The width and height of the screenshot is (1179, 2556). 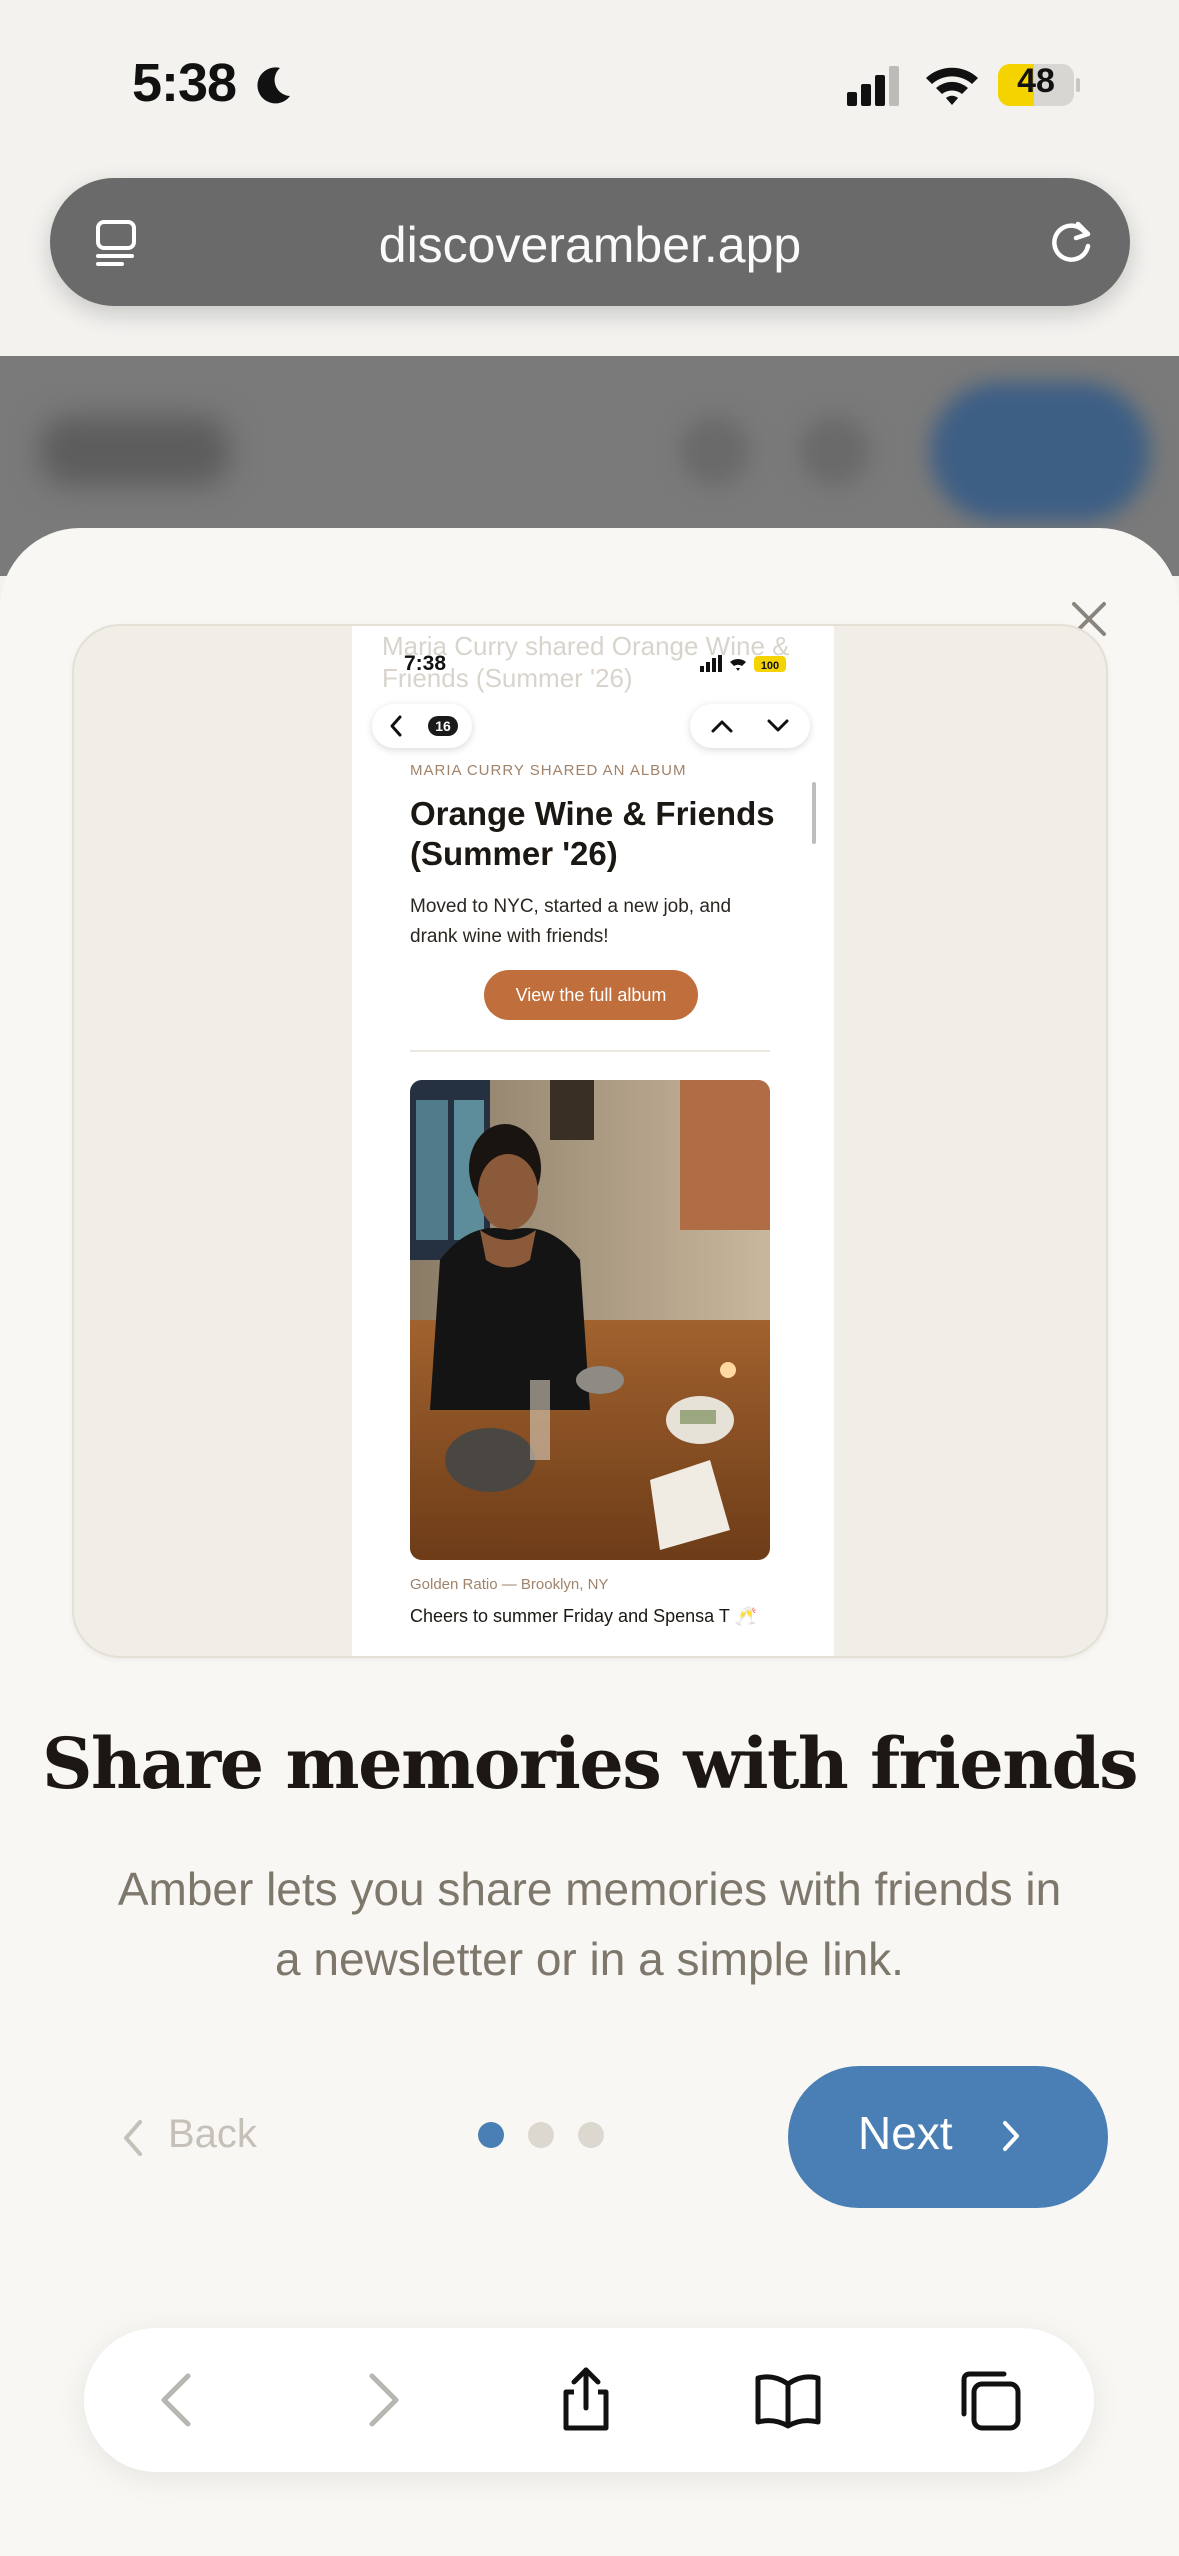 What do you see at coordinates (590, 1320) in the screenshot?
I see `album-photo` at bounding box center [590, 1320].